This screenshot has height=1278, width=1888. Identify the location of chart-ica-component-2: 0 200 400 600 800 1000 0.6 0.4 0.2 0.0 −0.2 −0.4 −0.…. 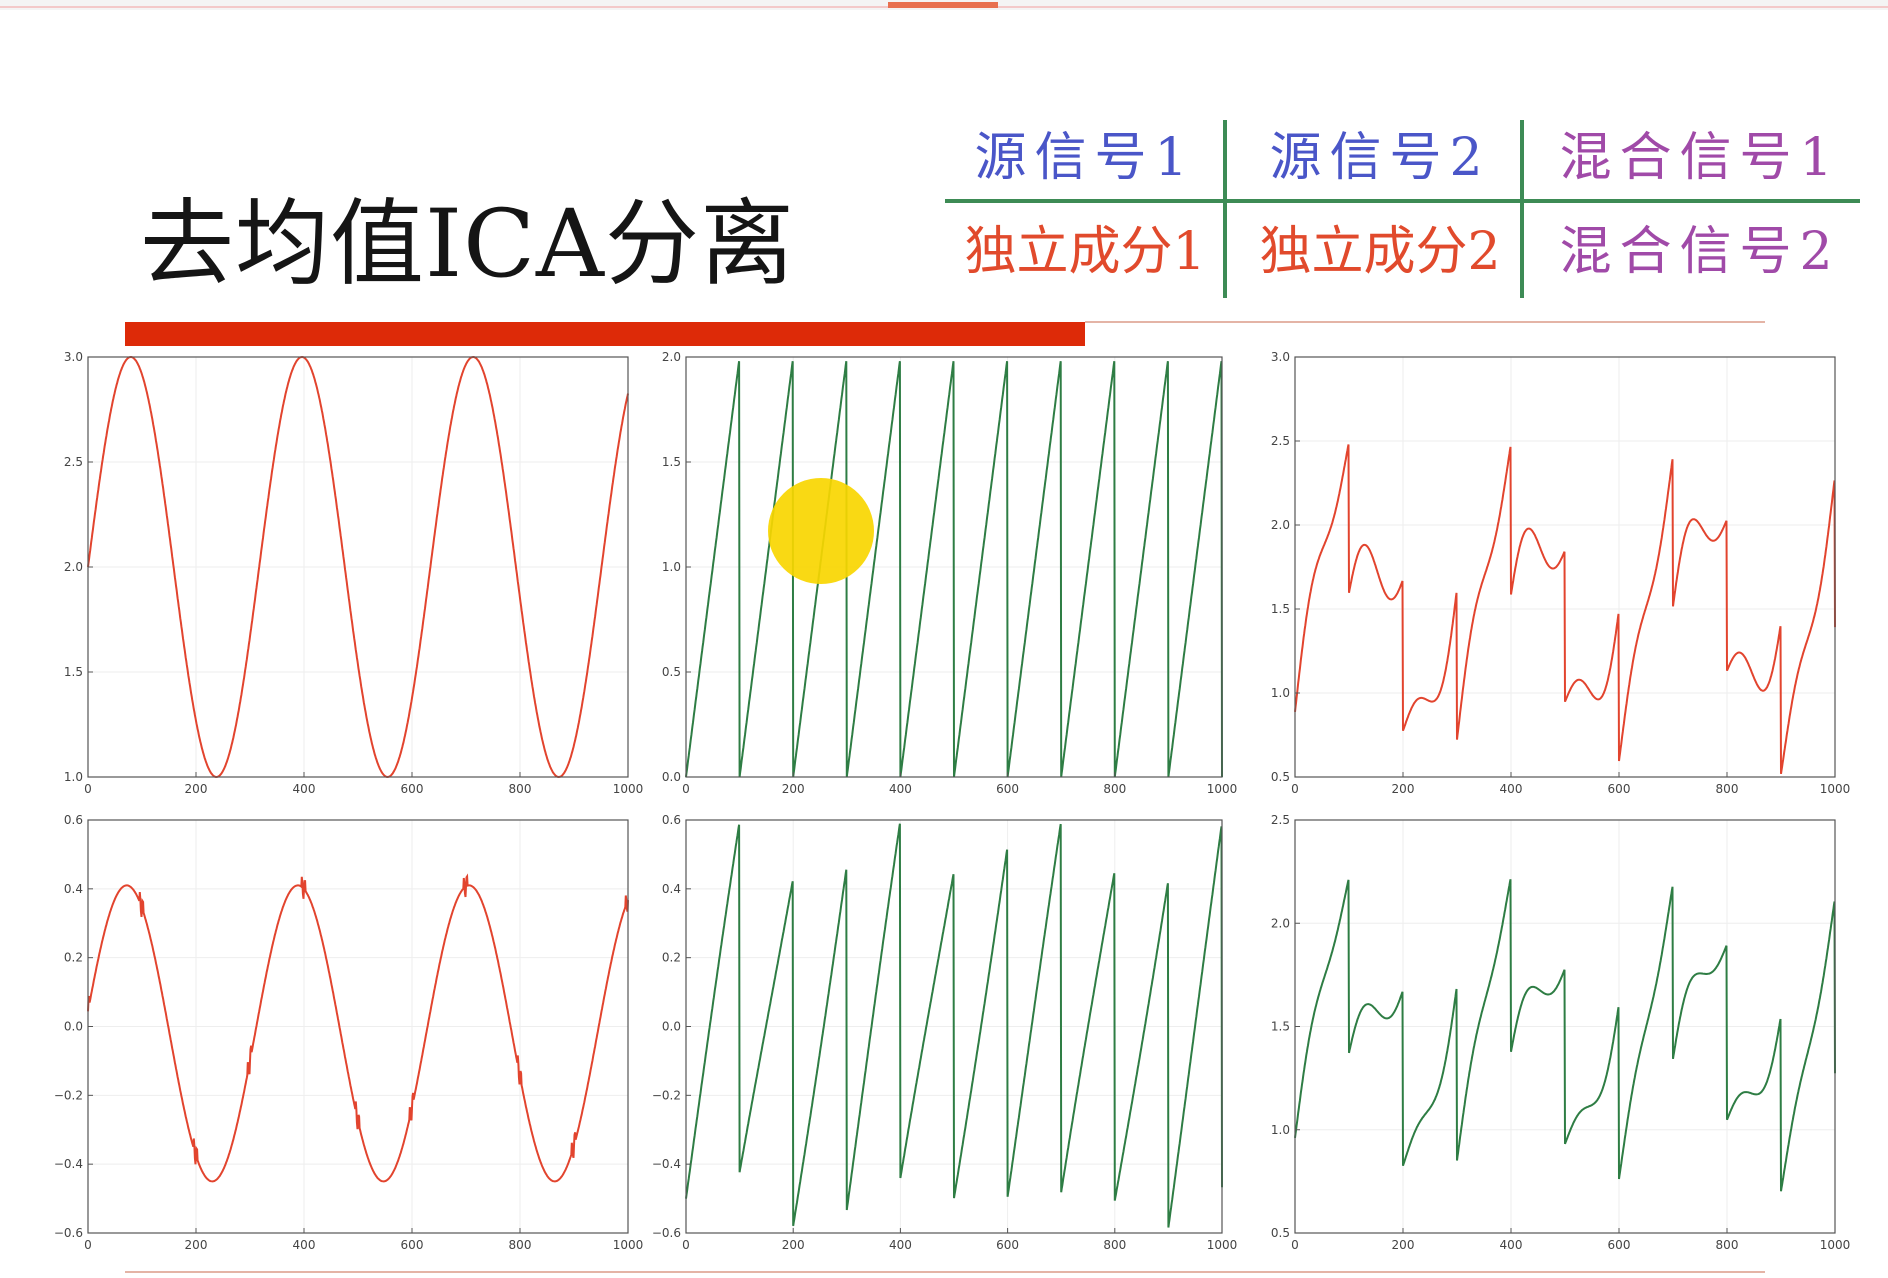
(944, 1032).